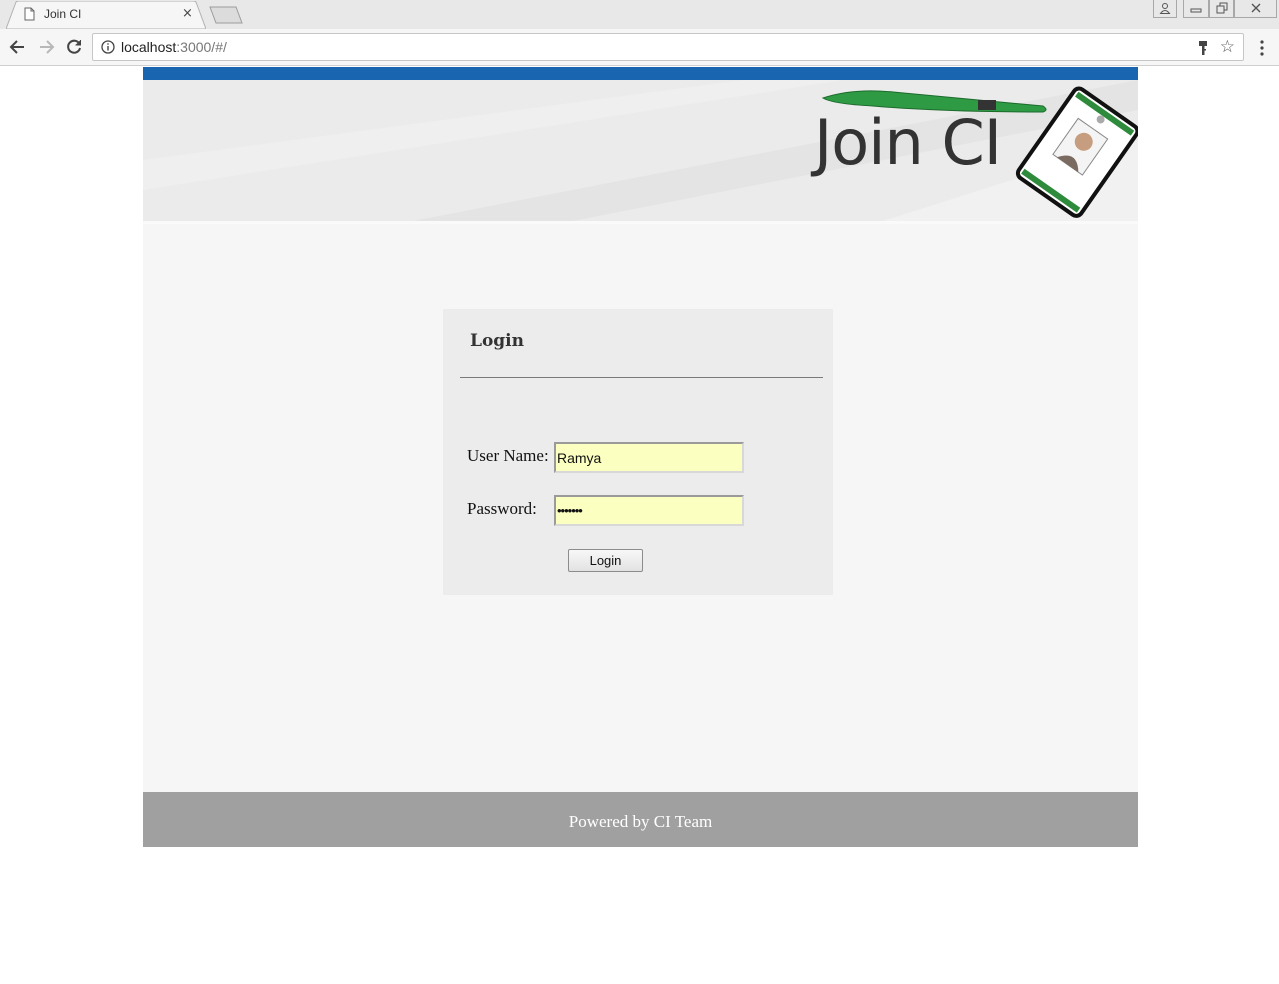  Describe the element at coordinates (226, 15) in the screenshot. I see `new-tab-button` at that location.